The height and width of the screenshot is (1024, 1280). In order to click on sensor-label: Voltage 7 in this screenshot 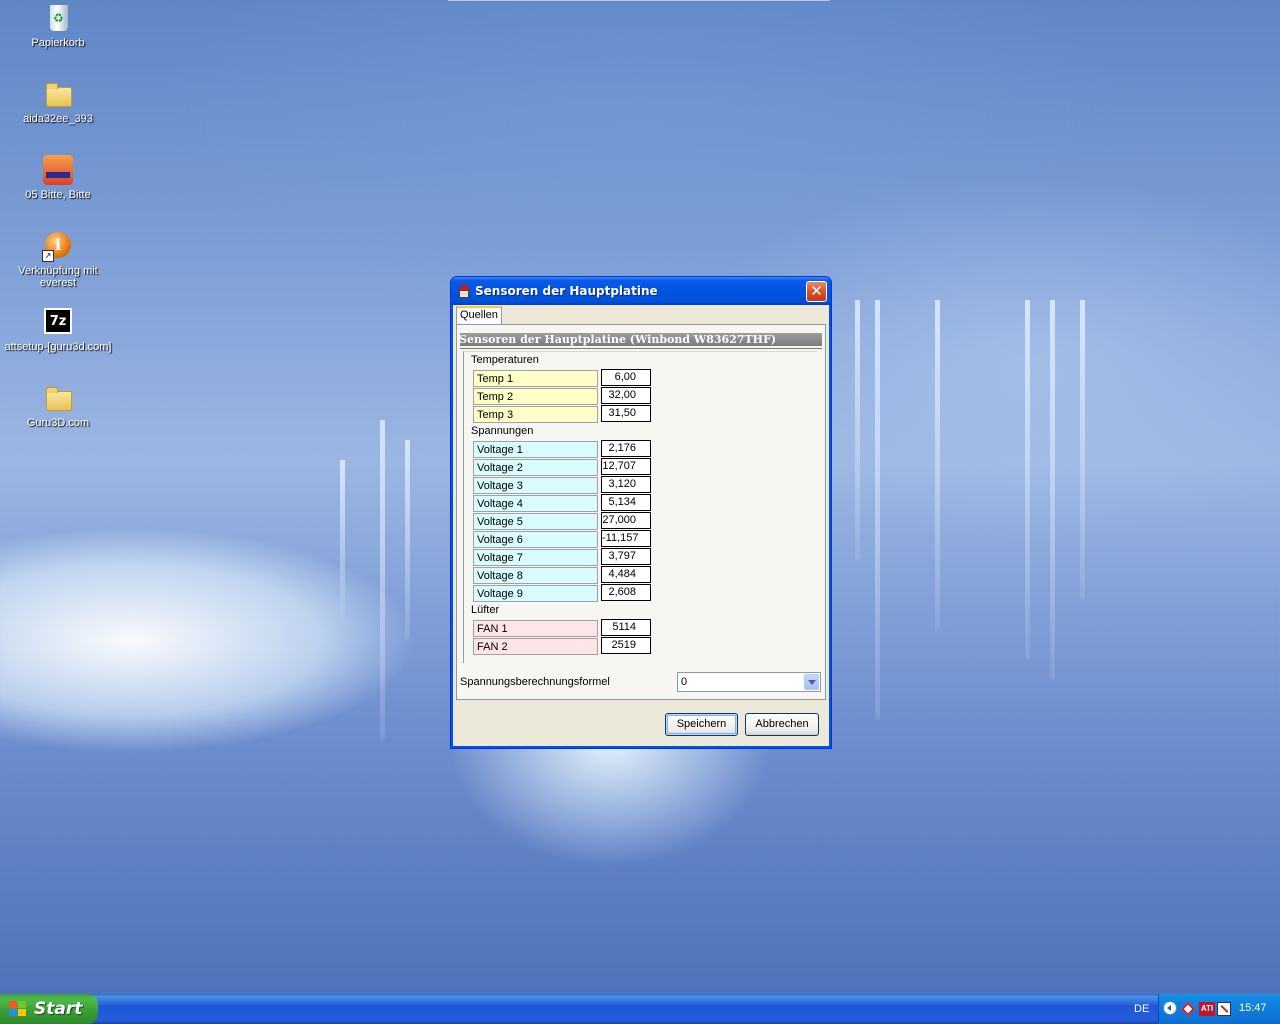, I will do `click(535, 557)`.